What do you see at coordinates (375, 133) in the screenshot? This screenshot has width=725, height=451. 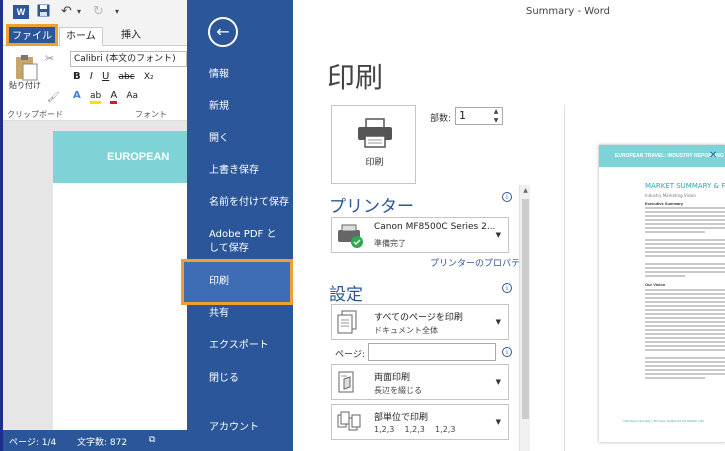 I see `printer-icon` at bounding box center [375, 133].